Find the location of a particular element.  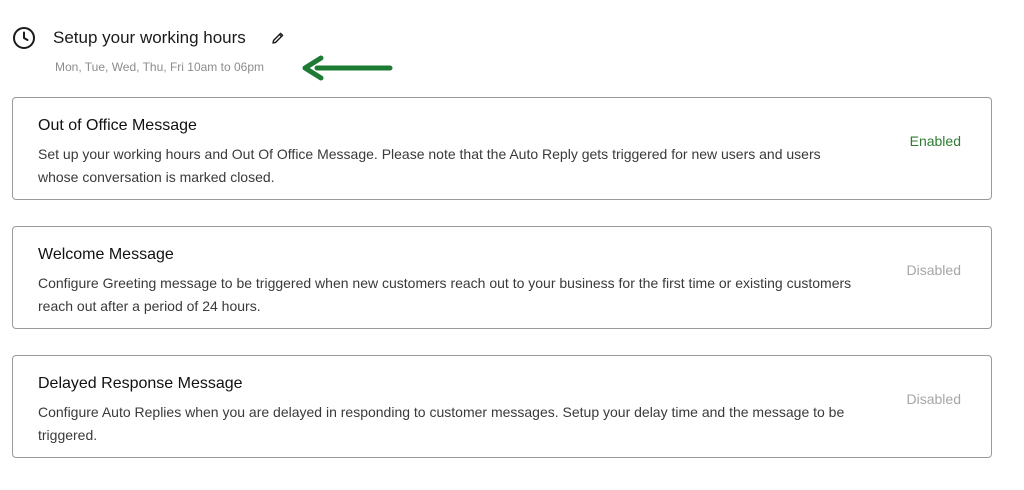

card-title: Out of Office Message is located at coordinates (117, 125).